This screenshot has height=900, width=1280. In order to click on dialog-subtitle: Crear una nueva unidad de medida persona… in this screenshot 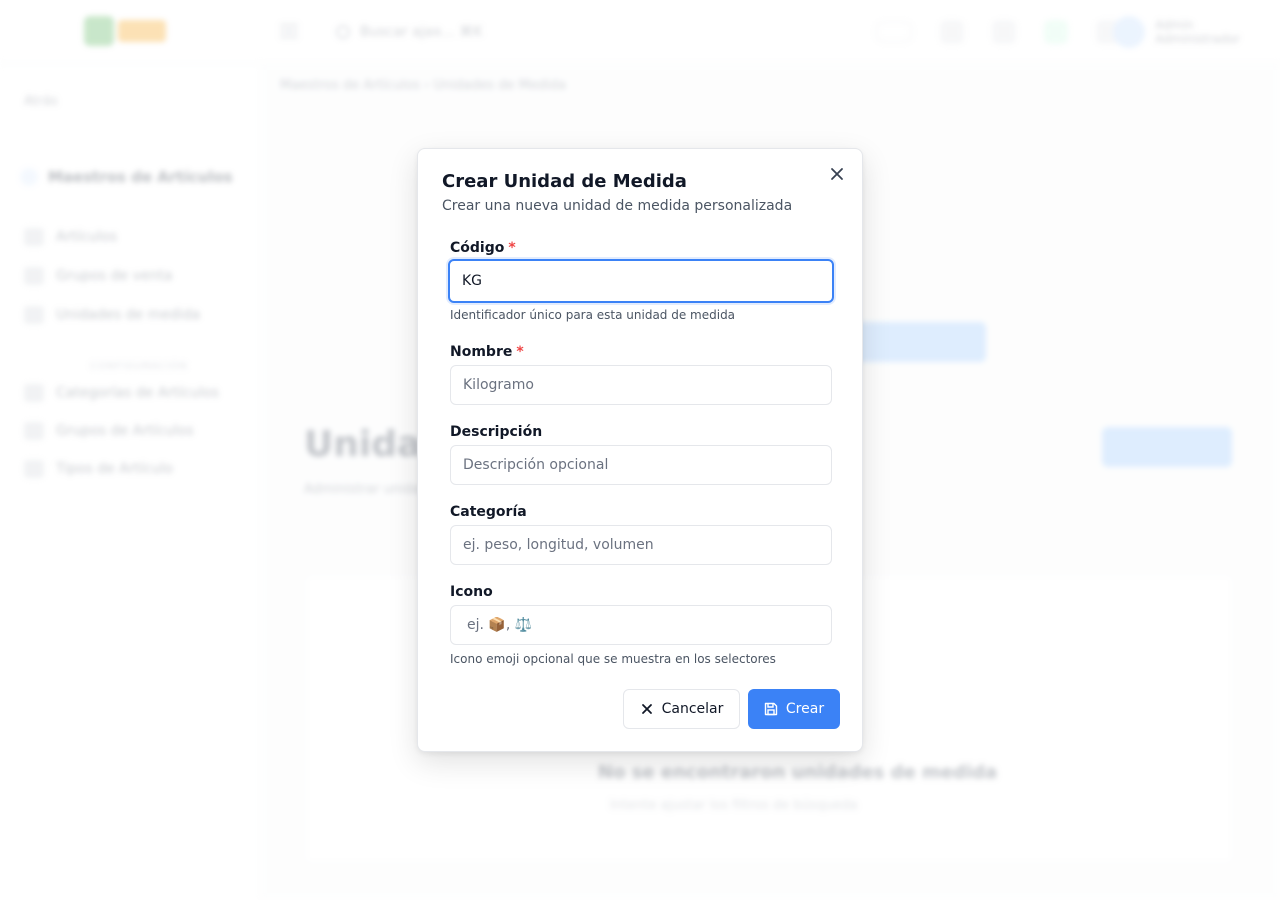, I will do `click(617, 206)`.